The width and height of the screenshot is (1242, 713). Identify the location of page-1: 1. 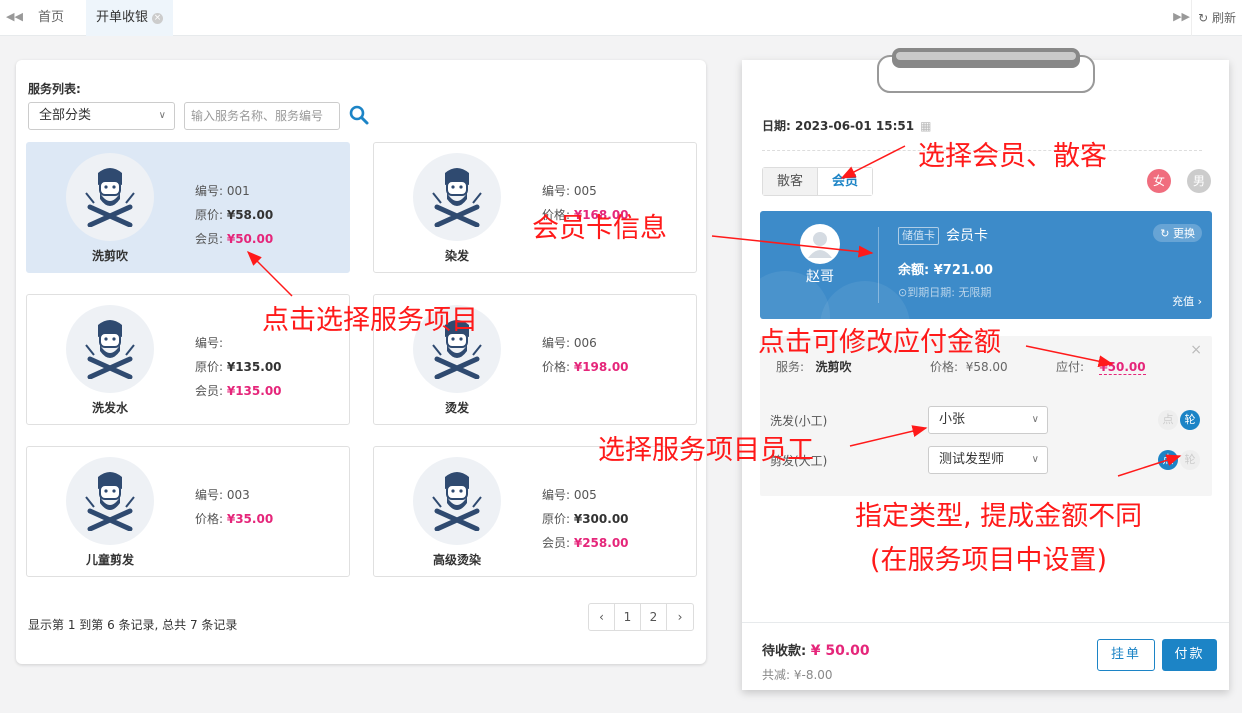
(628, 617).